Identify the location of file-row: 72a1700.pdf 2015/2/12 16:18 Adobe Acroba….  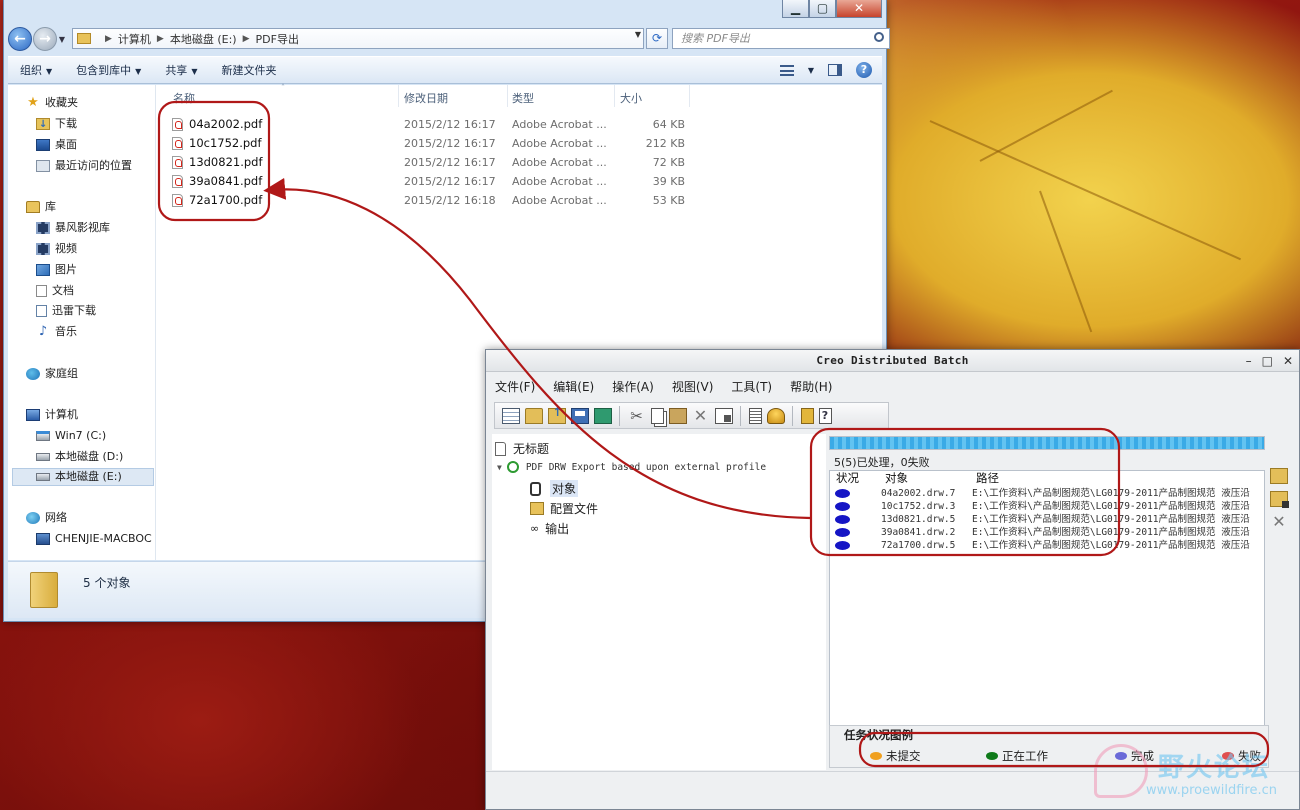
(519, 200).